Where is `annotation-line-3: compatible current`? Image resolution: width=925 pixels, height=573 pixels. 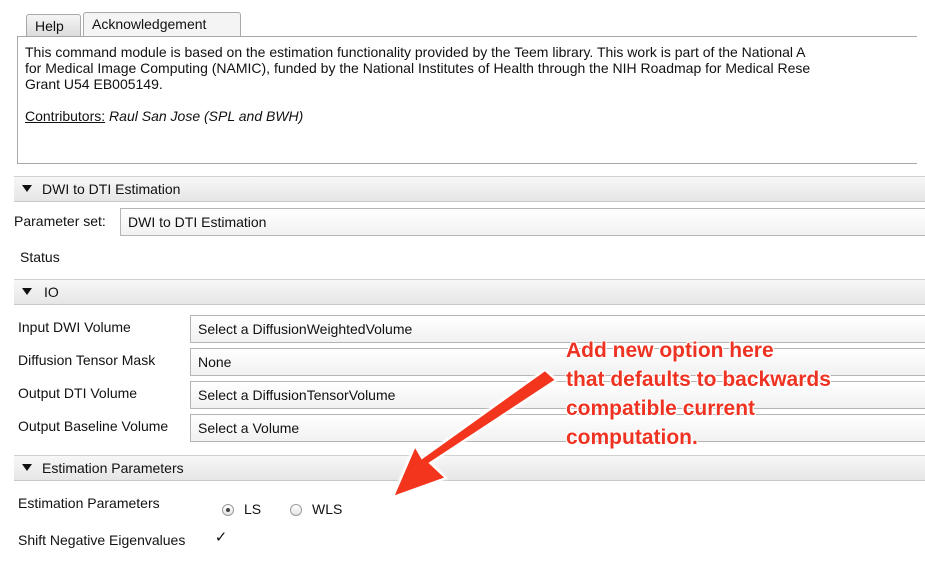 annotation-line-3: compatible current is located at coordinates (661, 408).